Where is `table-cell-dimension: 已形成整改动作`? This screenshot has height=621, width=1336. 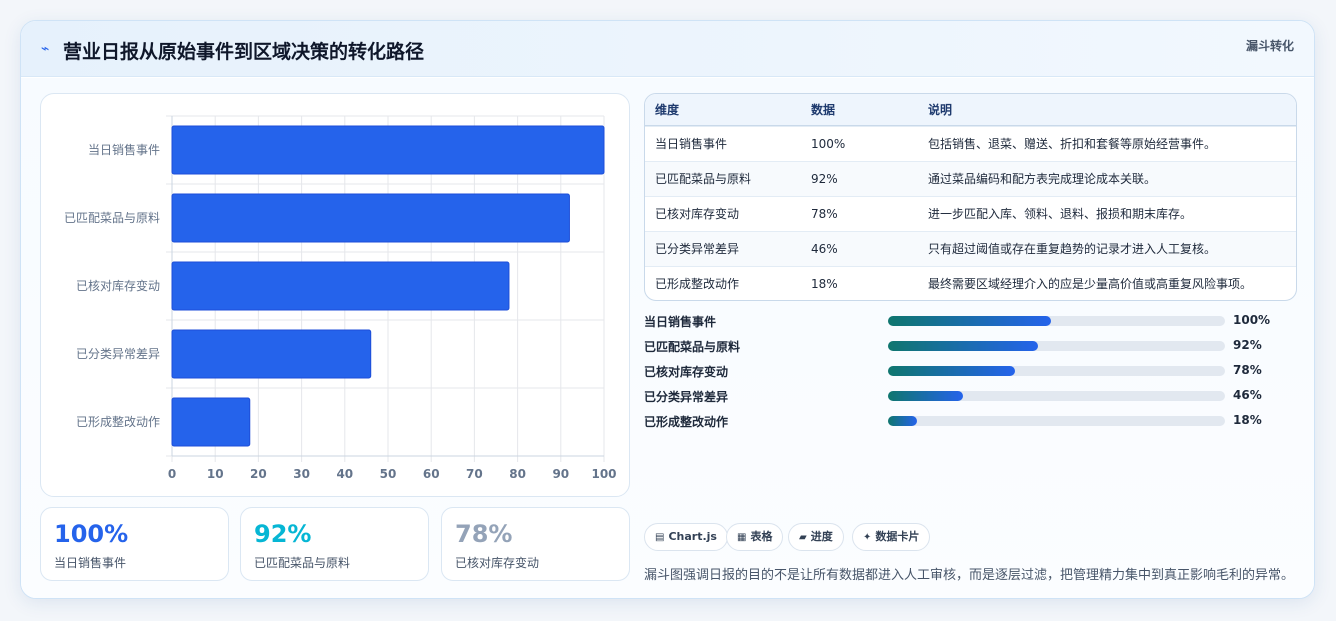 table-cell-dimension: 已形成整改动作 is located at coordinates (697, 284).